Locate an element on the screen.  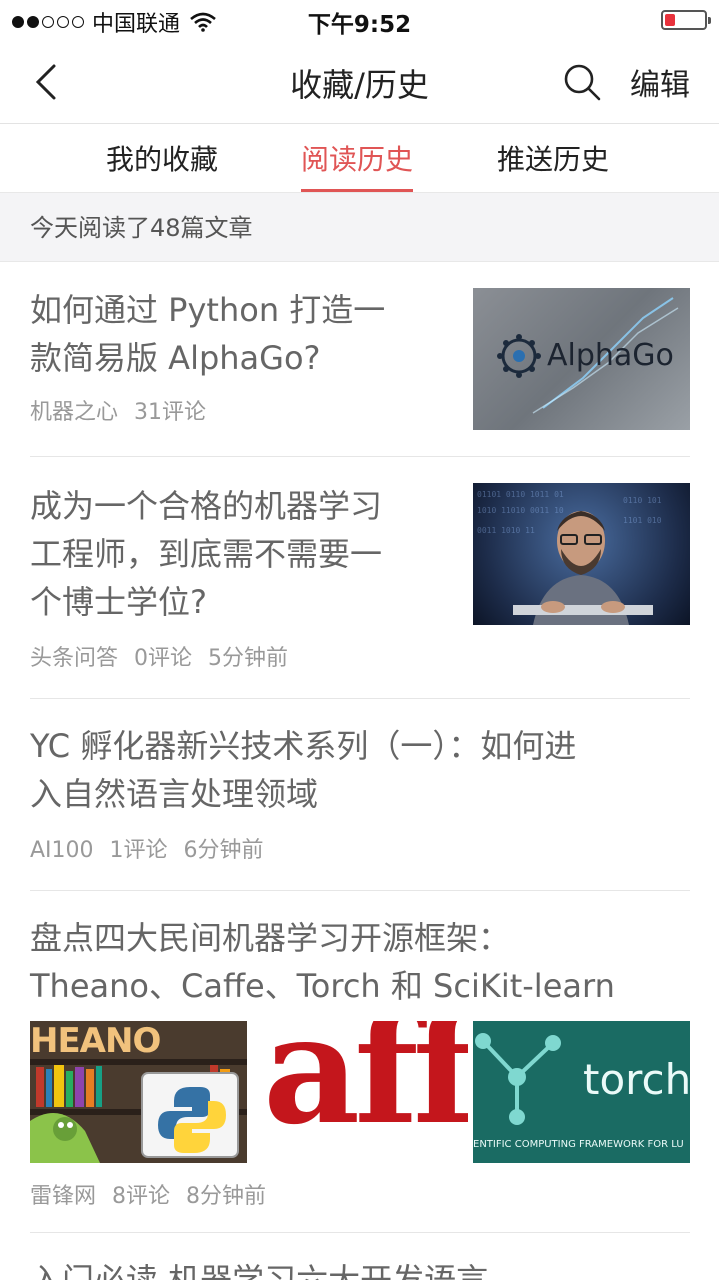
article-title: 入门必读 机器学习六大开发语言 is located at coordinates (259, 1270).